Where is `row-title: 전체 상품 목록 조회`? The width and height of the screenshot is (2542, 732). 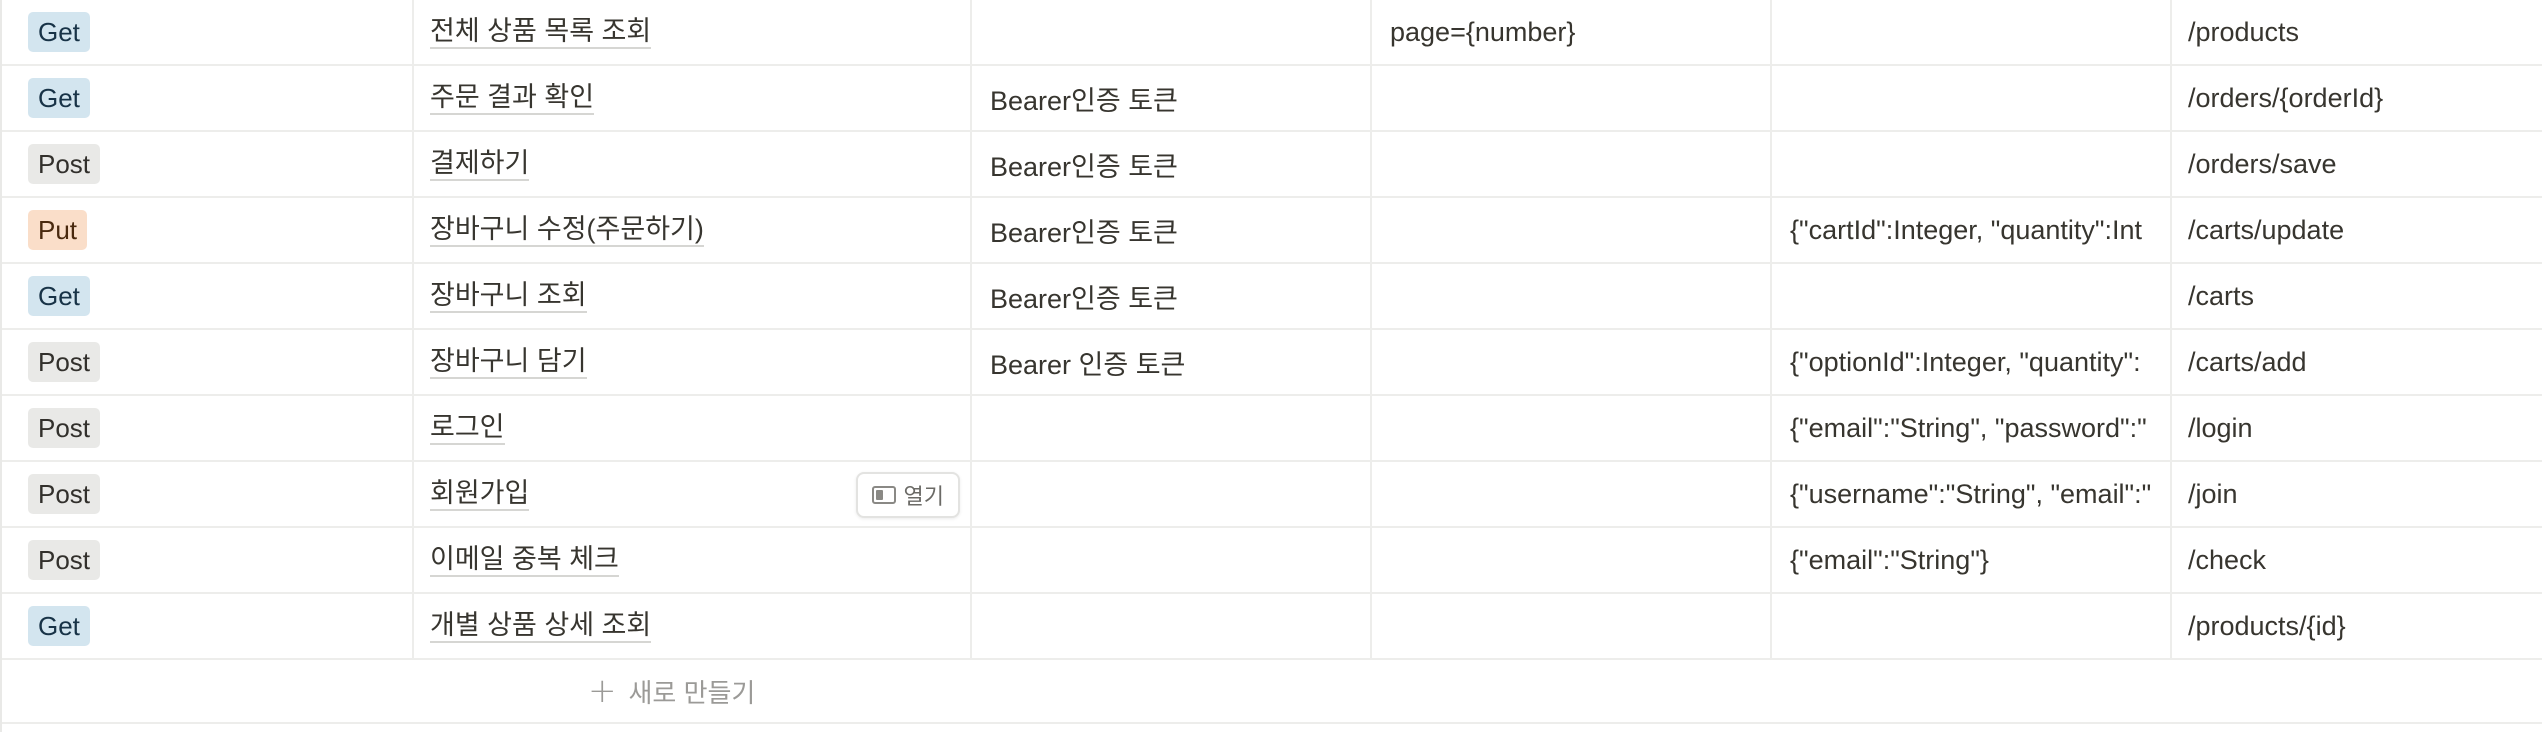 row-title: 전체 상품 목록 조회 is located at coordinates (541, 32).